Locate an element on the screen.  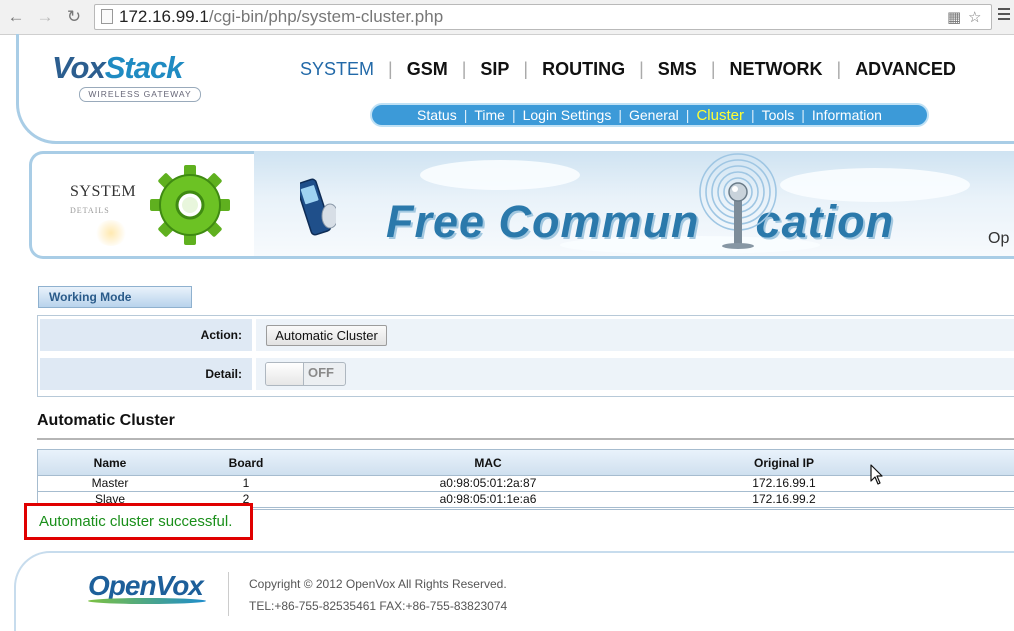
status-message: Automatic cluster successful. is located at coordinates (136, 521).